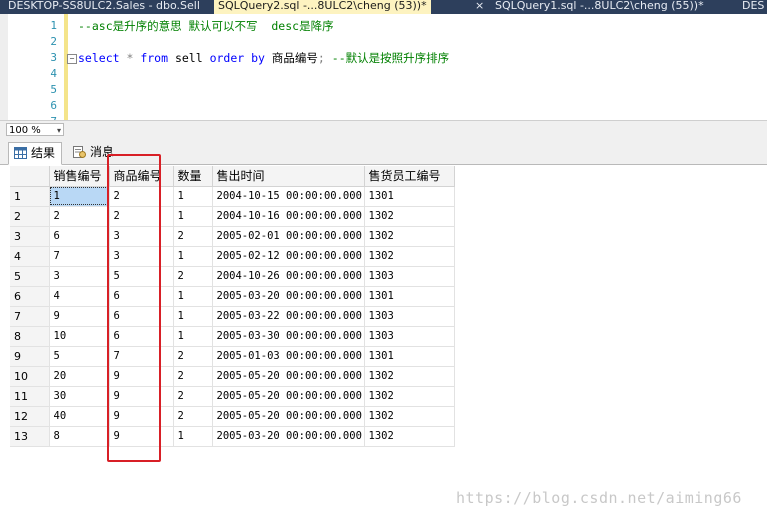  I want to click on table-row: 3 6 3 2 2005-02-01 00:00:00.000 1302, so click(232, 236).